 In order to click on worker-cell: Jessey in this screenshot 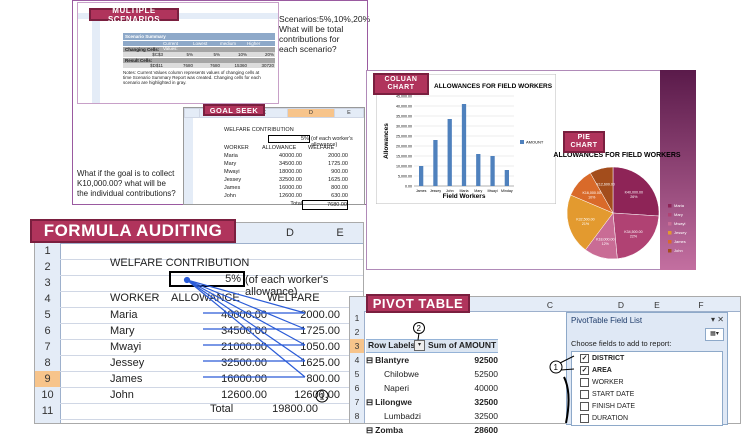, I will do `click(243, 180)`.